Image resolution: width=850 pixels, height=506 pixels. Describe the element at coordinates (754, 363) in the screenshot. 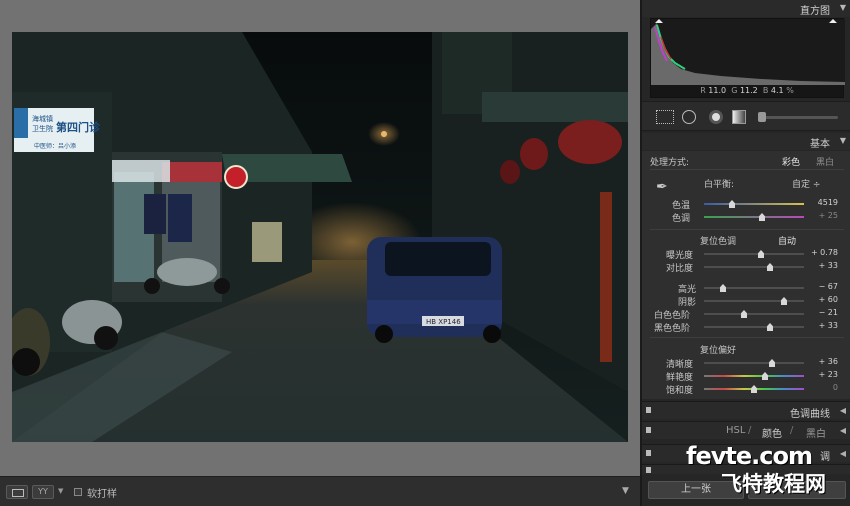

I see `clarity-slider` at that location.